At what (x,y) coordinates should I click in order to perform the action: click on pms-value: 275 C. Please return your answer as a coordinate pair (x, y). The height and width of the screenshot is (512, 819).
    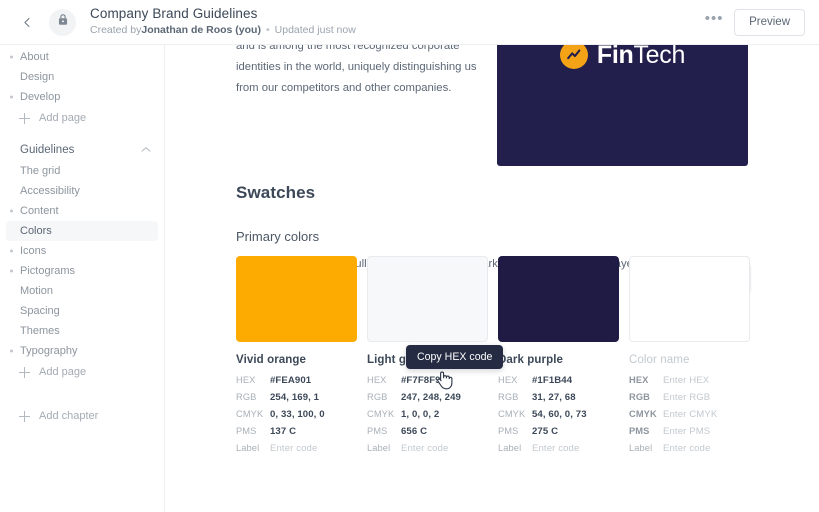
    Looking at the image, I should click on (575, 431).